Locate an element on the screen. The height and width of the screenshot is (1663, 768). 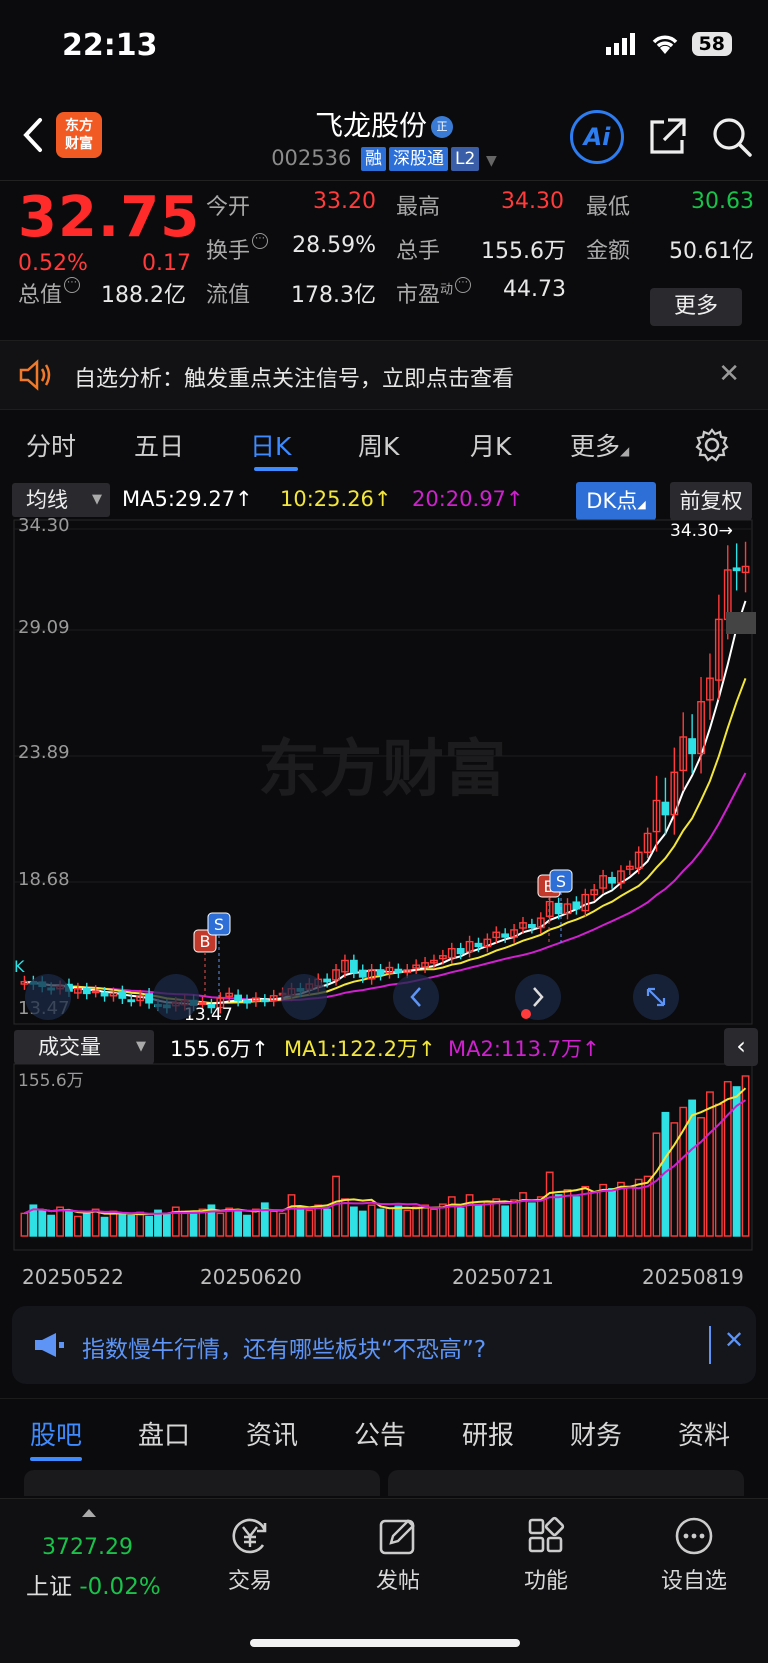
info-tabs: 股吧 盘口 资讯 公告 研报 财务 资料 is located at coordinates (384, 1431).